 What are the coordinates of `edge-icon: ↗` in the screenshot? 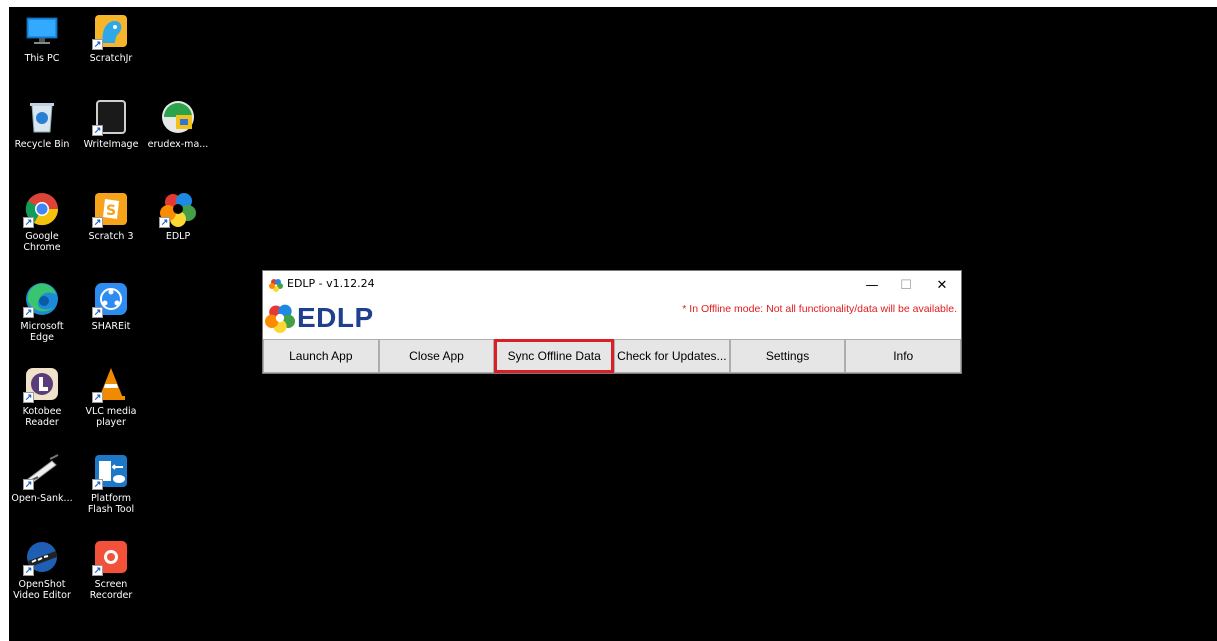 It's located at (41, 299).